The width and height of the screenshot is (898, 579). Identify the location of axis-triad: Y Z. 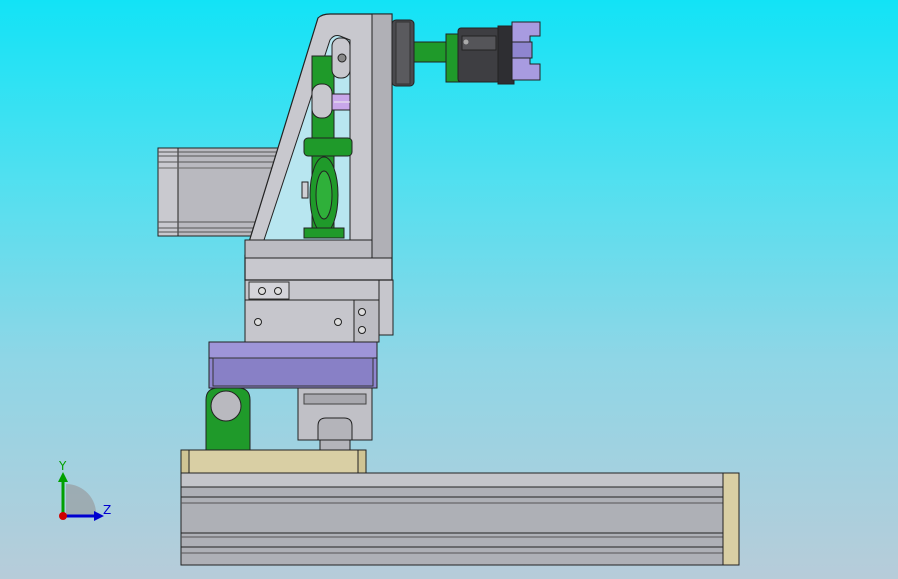
(84, 490).